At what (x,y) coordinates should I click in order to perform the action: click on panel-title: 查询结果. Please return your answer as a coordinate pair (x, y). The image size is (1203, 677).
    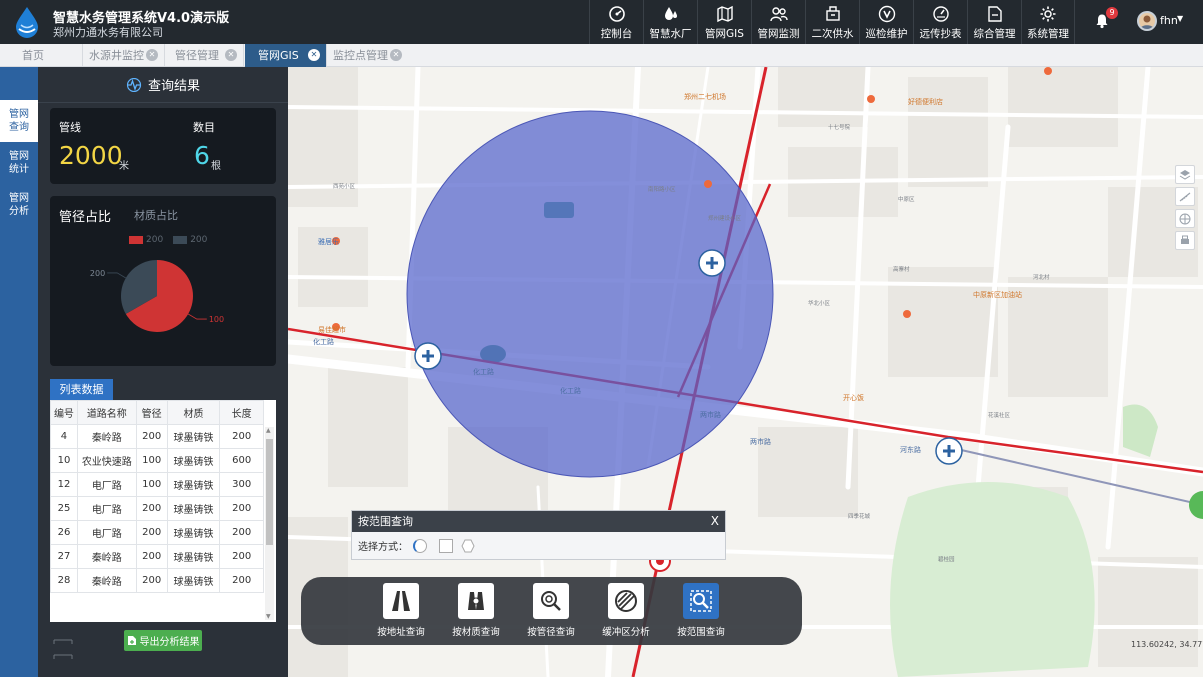
    Looking at the image, I should click on (163, 85).